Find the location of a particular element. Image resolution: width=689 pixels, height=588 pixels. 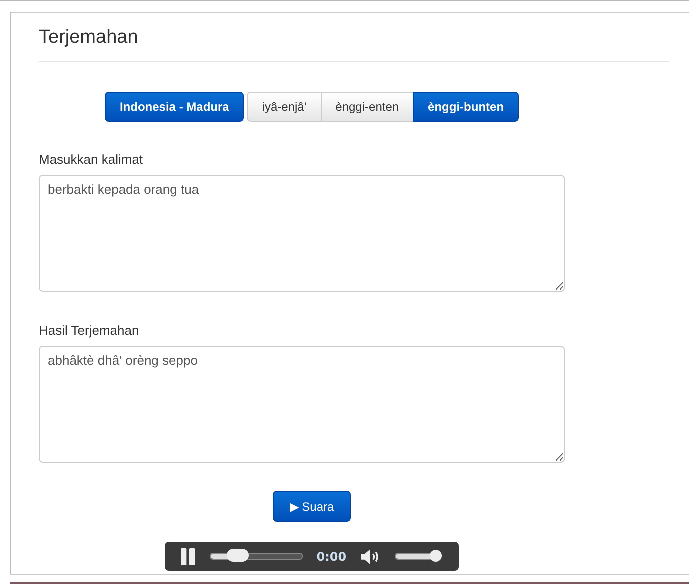

progress-thumb is located at coordinates (238, 555).